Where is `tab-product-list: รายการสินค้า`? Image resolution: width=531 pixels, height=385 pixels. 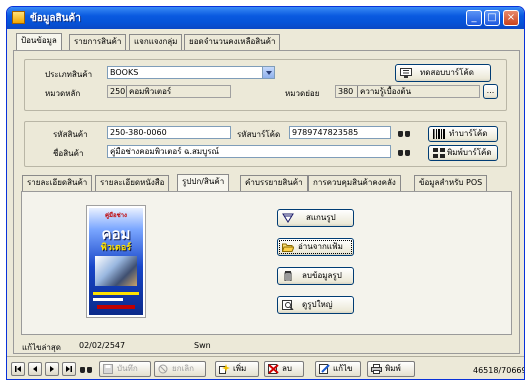 tab-product-list: รายการสินค้า is located at coordinates (98, 42).